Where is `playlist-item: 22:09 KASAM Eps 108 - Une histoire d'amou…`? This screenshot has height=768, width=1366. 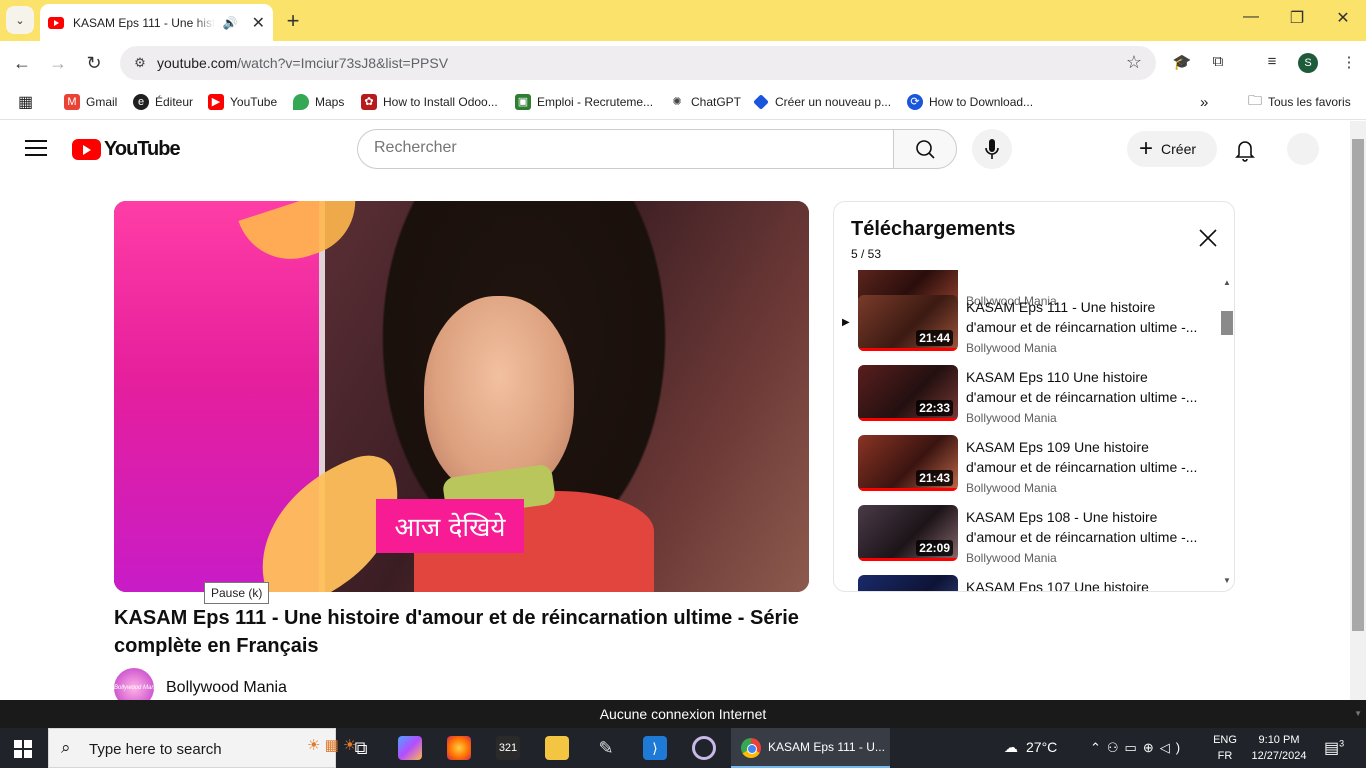
playlist-item: 22:09 KASAM Eps 108 - Une histoire d'amou… is located at coordinates (1027, 540).